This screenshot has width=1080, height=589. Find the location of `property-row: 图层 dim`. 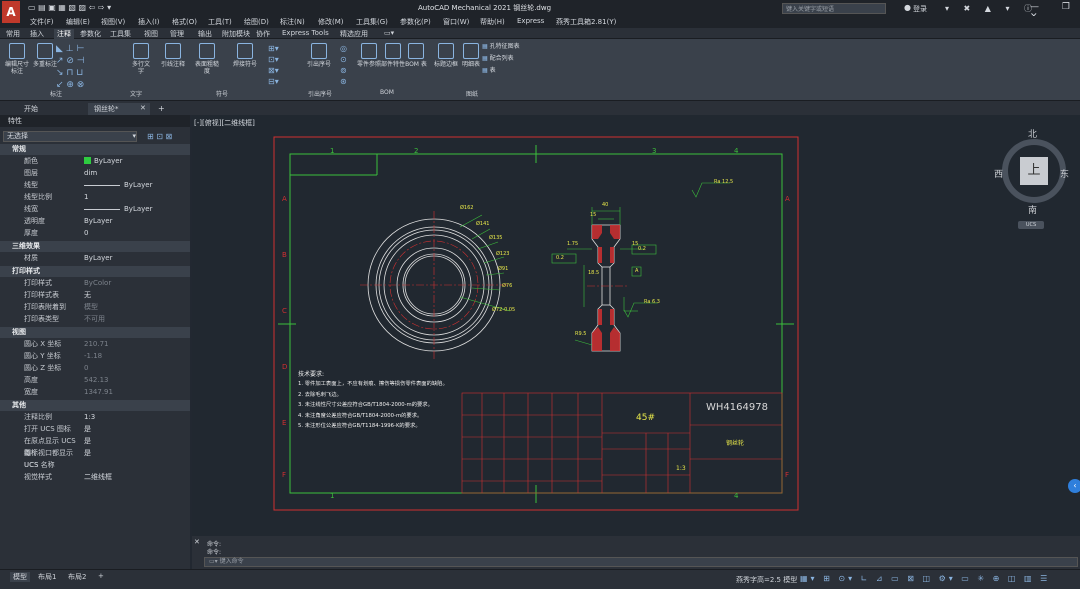

property-row: 图层 dim is located at coordinates (95, 173).